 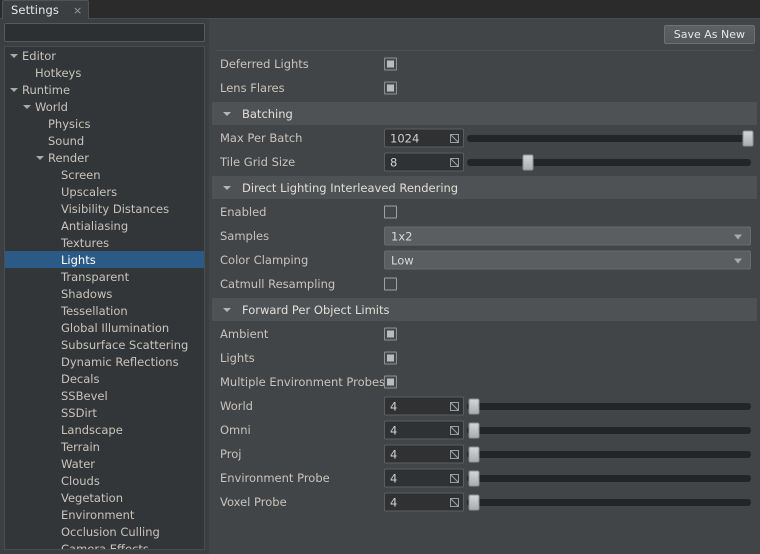 I want to click on slider-voxel-probe, so click(x=609, y=502).